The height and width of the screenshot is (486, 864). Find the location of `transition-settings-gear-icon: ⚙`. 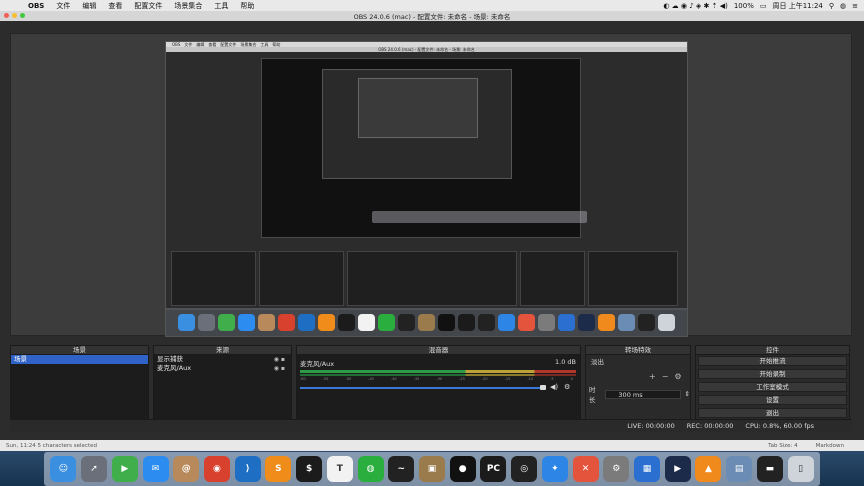

transition-settings-gear-icon: ⚙ is located at coordinates (677, 376).